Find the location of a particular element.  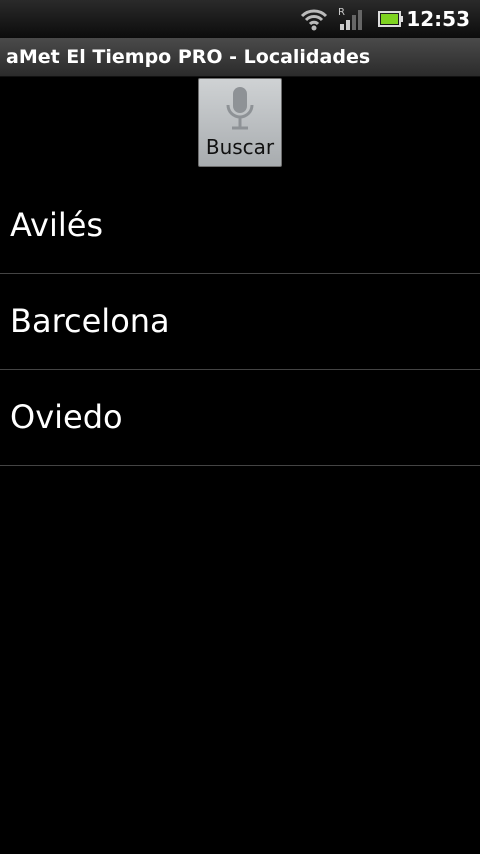

page-title: aMet El Tiempo PRO - Localidades is located at coordinates (188, 57).